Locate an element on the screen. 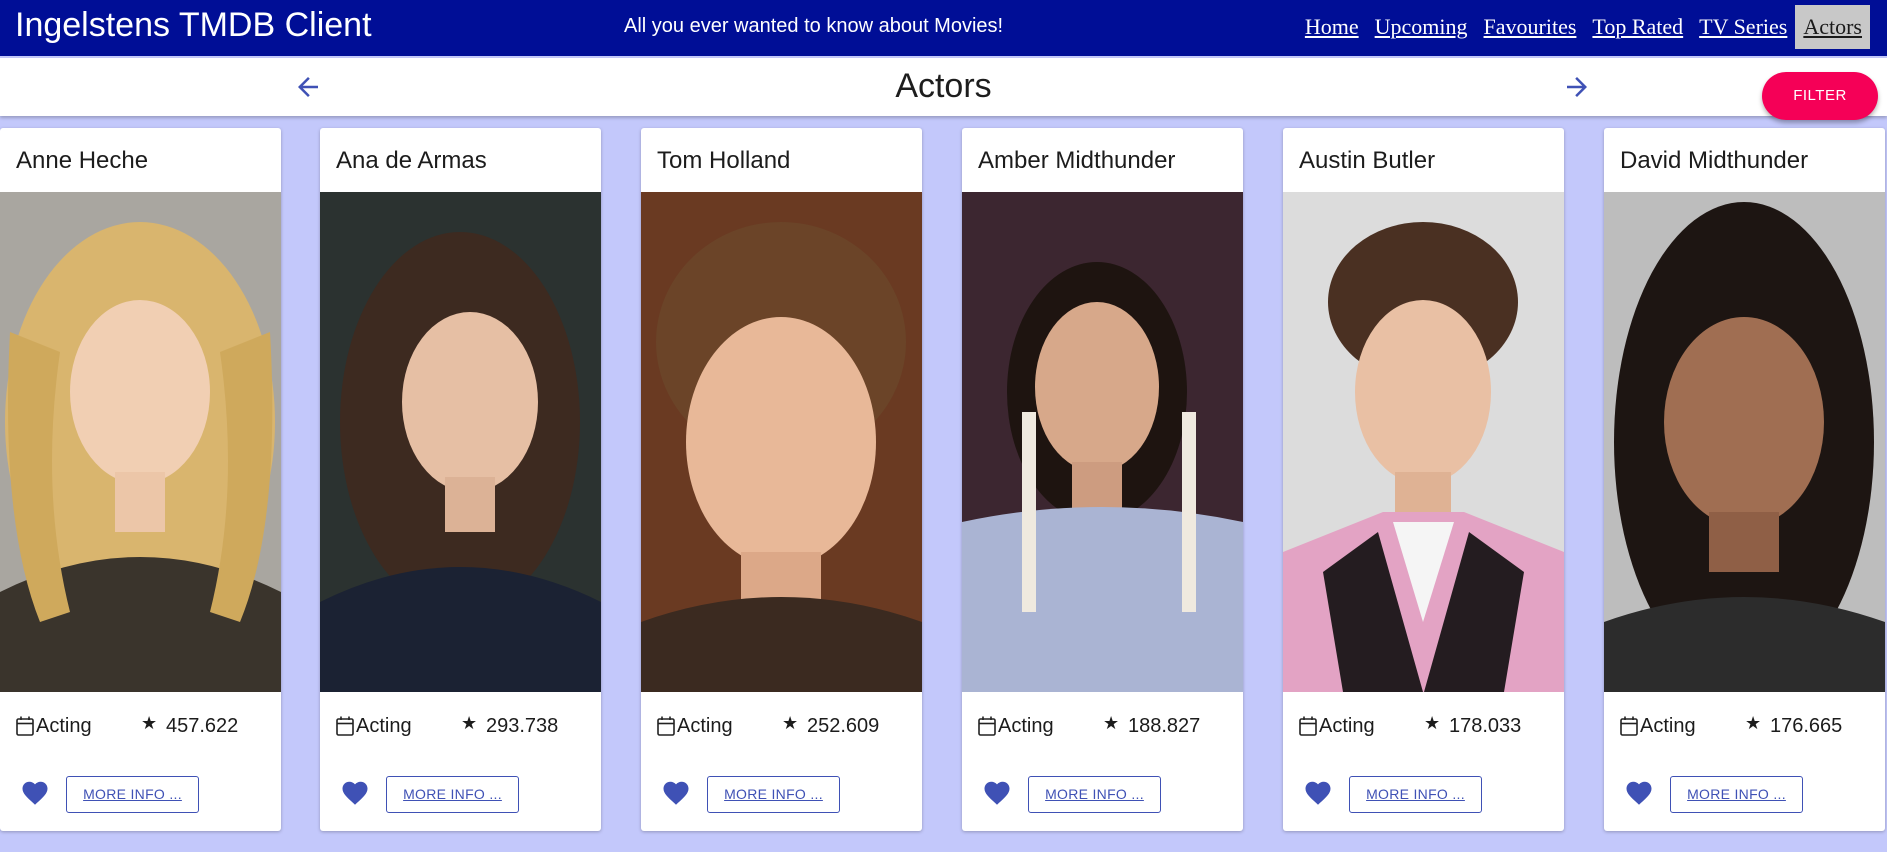 This screenshot has height=852, width=1887. app-title: Ingelstens TMDB Client is located at coordinates (193, 25).